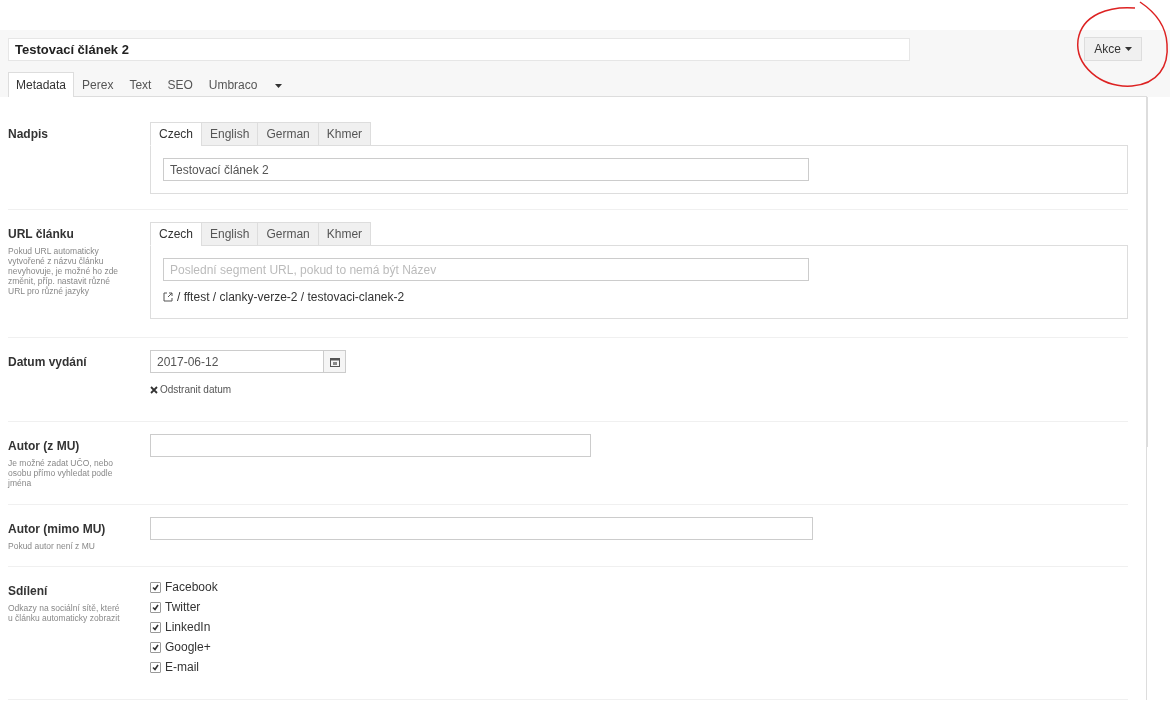  I want to click on actions-button: Akce, so click(1113, 49).